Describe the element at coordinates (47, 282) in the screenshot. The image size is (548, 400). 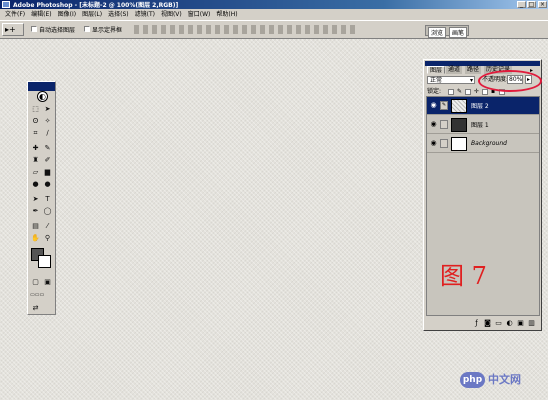
I see `quick-mask-mode-icon: ▣` at that location.